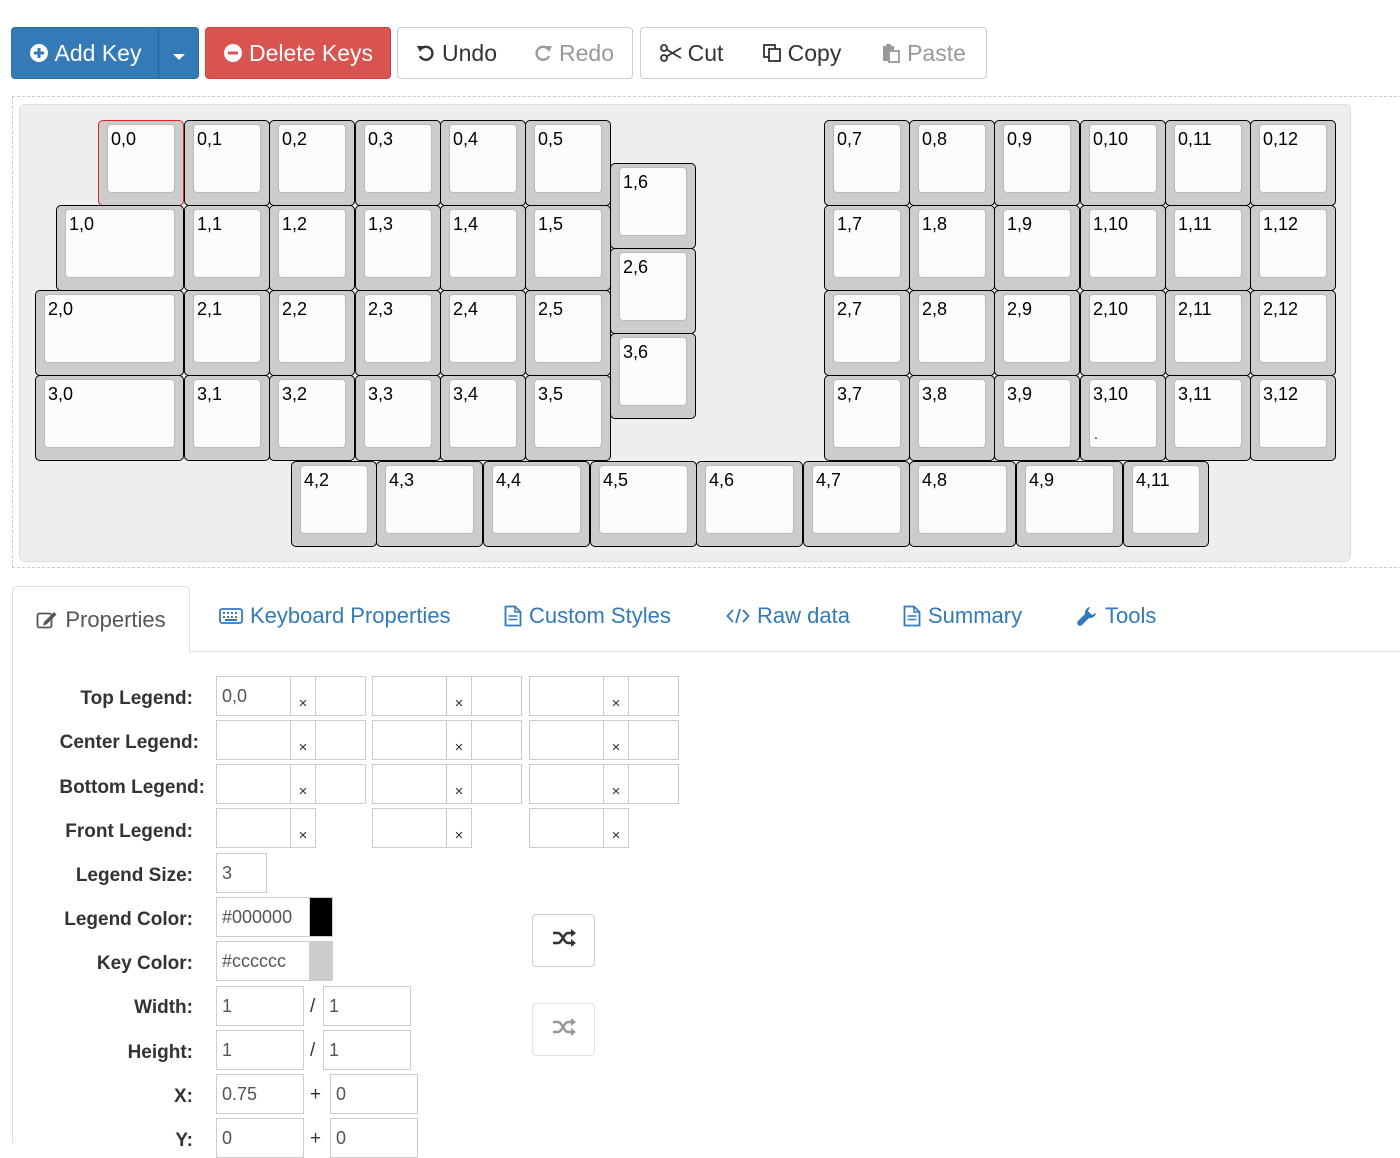  Describe the element at coordinates (1123, 333) in the screenshot. I see `key-2-10: 2,10` at that location.